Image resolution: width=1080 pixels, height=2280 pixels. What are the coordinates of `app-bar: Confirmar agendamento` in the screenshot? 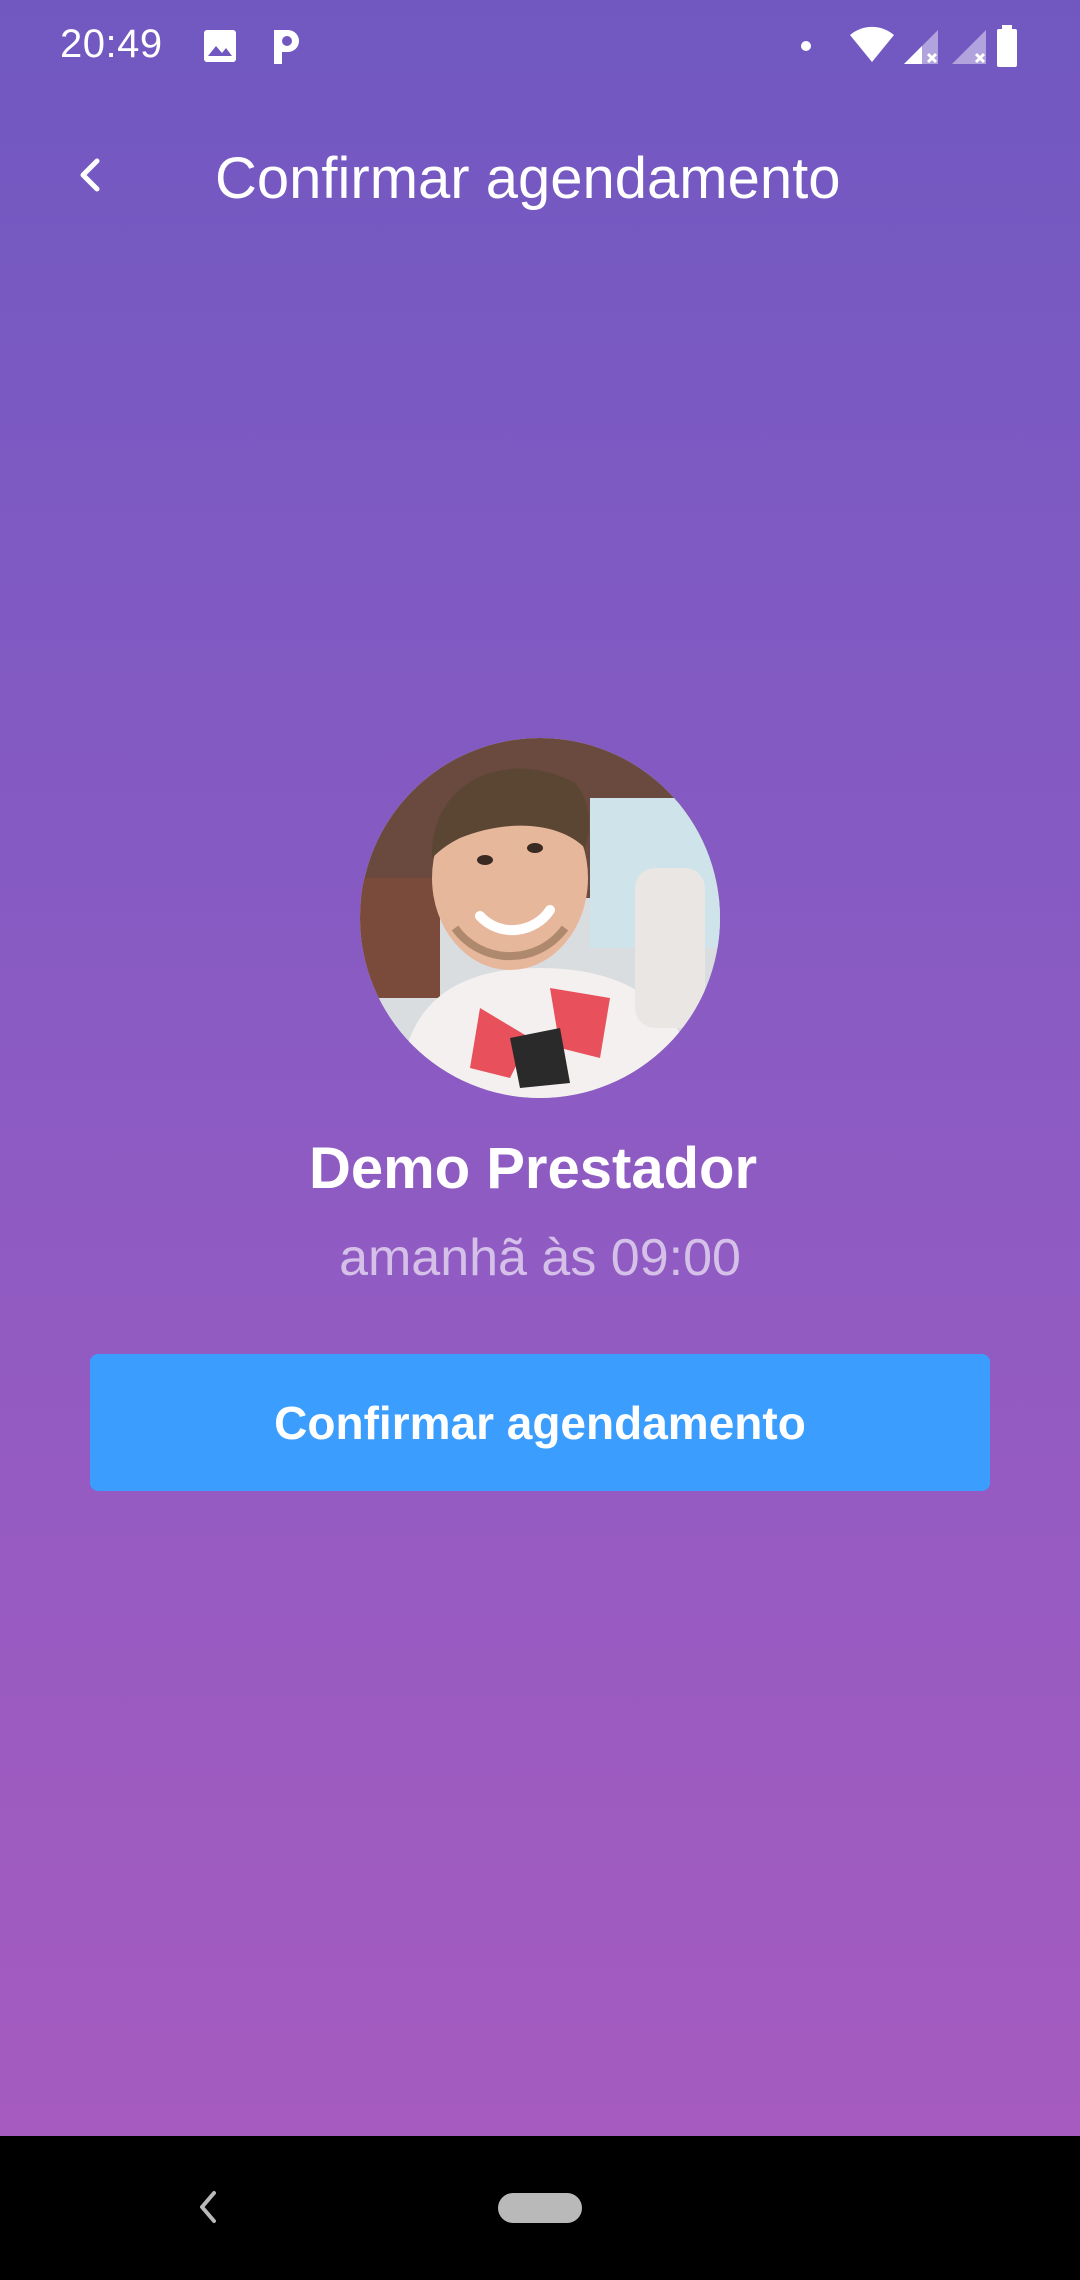 It's located at (540, 180).